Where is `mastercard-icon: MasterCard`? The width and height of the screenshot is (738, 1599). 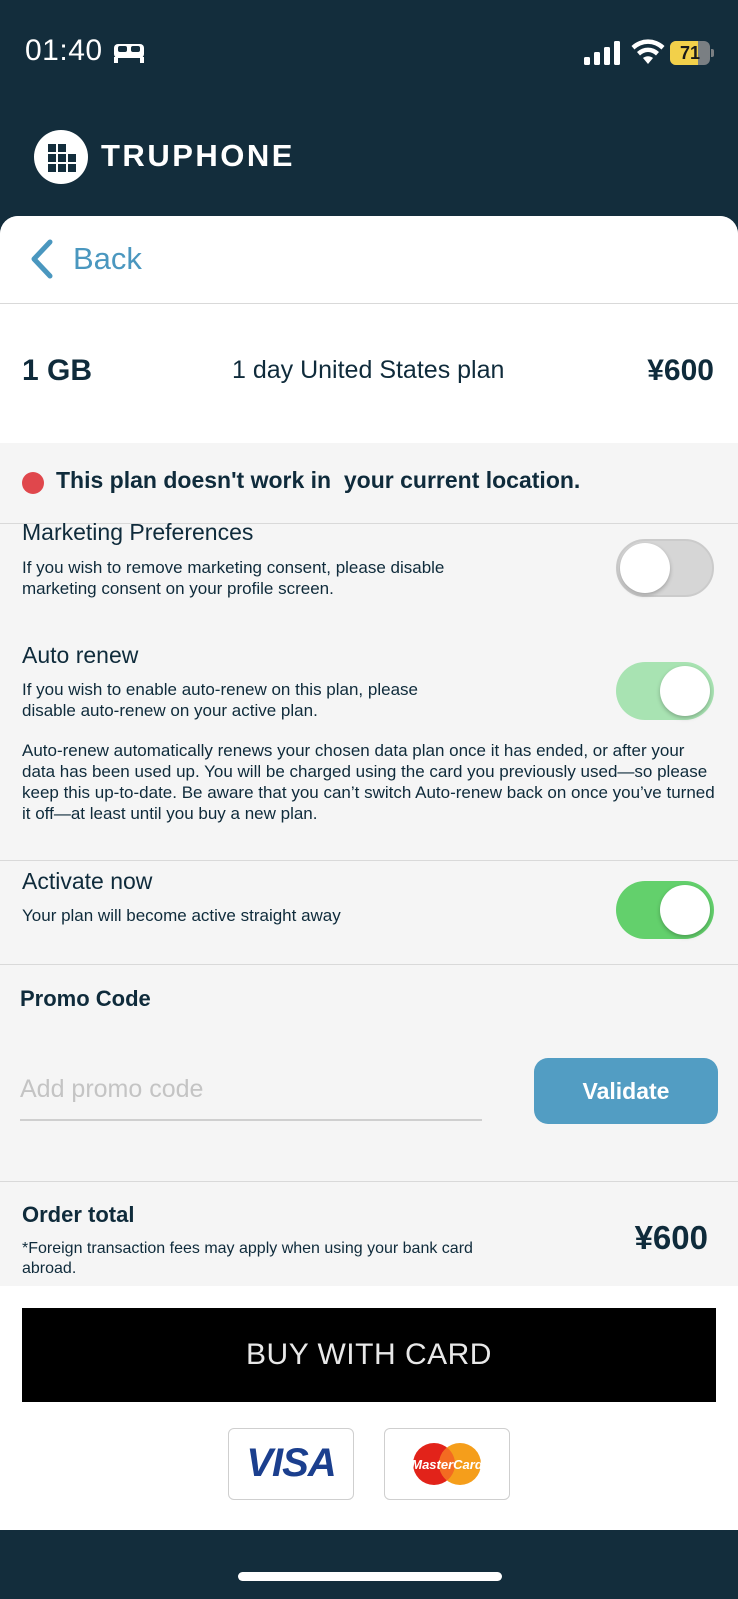
mastercard-icon: MasterCard is located at coordinates (447, 1464).